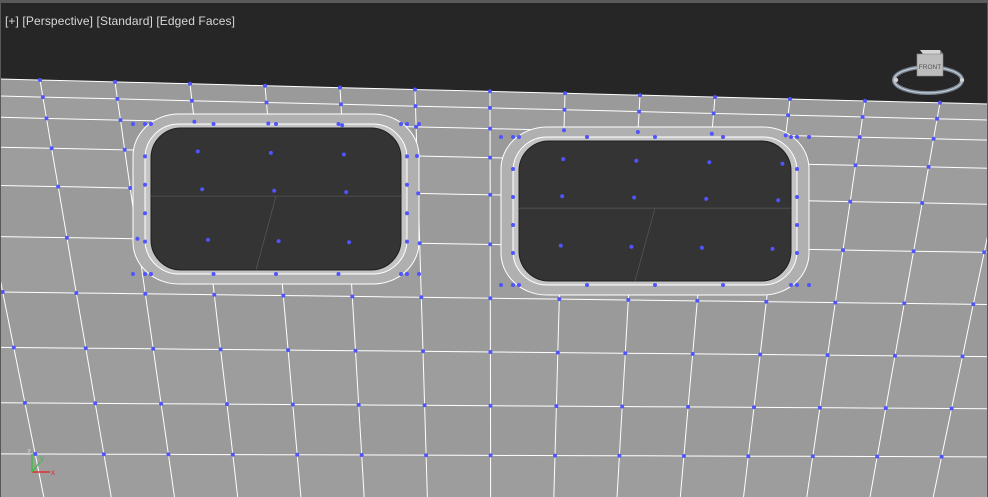  Describe the element at coordinates (655, 211) in the screenshot. I see `mesh-opening-right` at that location.